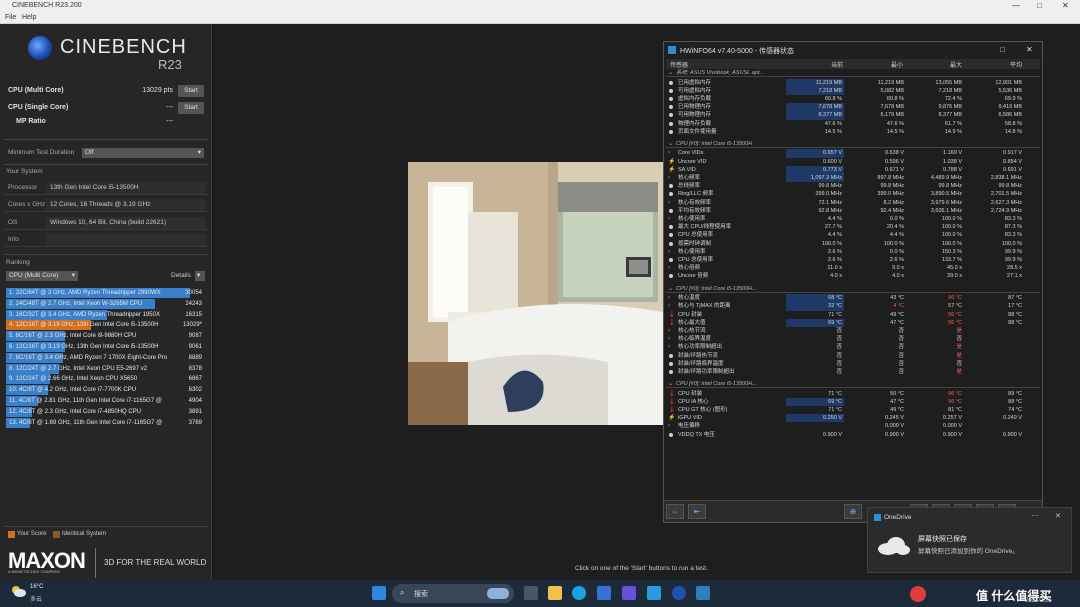  Describe the element at coordinates (697, 511) in the screenshot. I see `collapse-arrows-icon: ⇤` at that location.